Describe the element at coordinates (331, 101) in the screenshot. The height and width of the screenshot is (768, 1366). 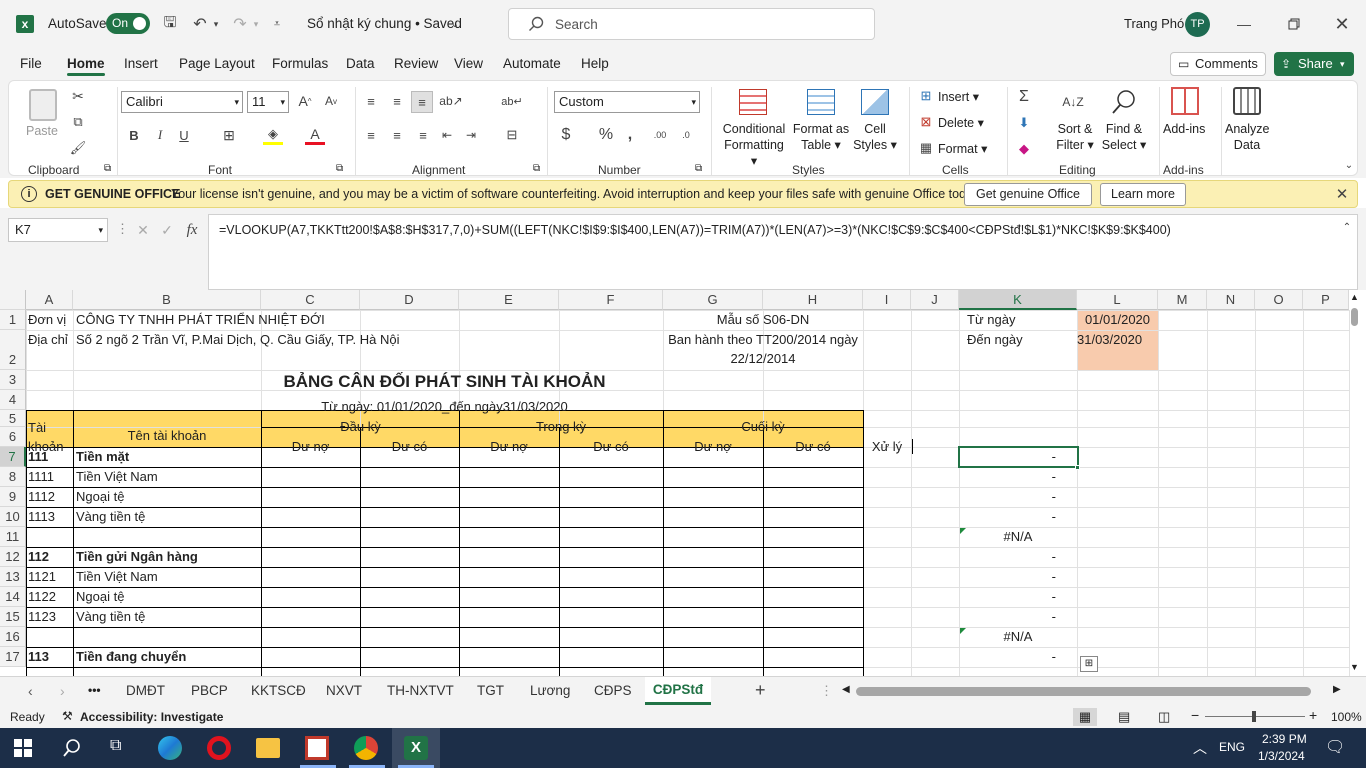
I see `decrease-font-icon: Av` at that location.